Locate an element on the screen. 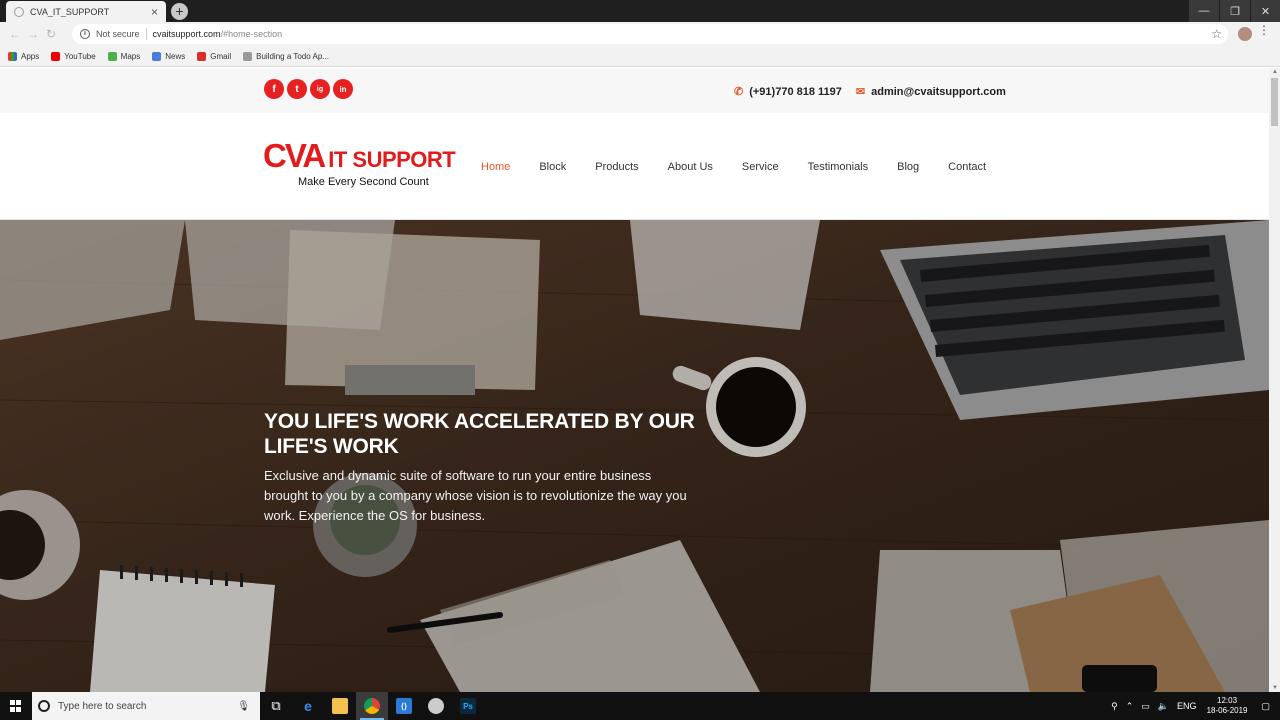 This screenshot has height=720, width=1280. scrollbar-thumb is located at coordinates (1274, 102).